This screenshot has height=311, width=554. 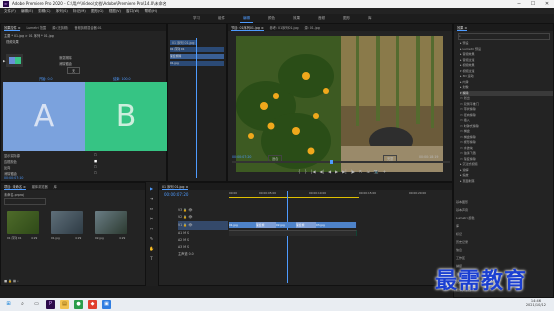 What do you see at coordinates (95, 155) in the screenshot?
I see `prop-show-source-checkbox: ☐` at bounding box center [95, 155].